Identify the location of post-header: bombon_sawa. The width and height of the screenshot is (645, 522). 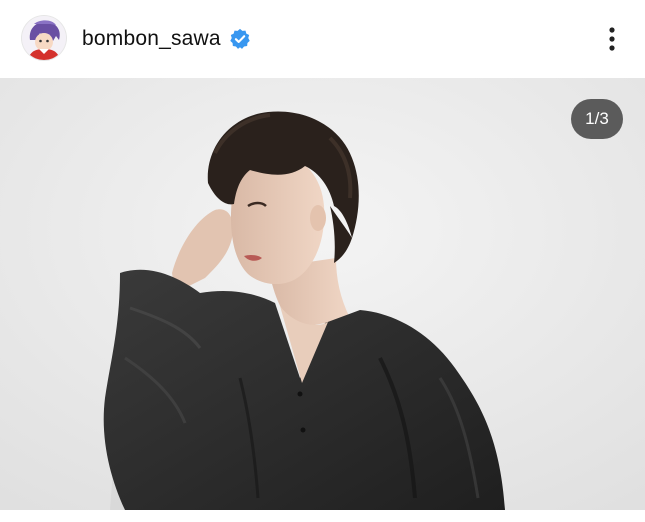
(322, 39).